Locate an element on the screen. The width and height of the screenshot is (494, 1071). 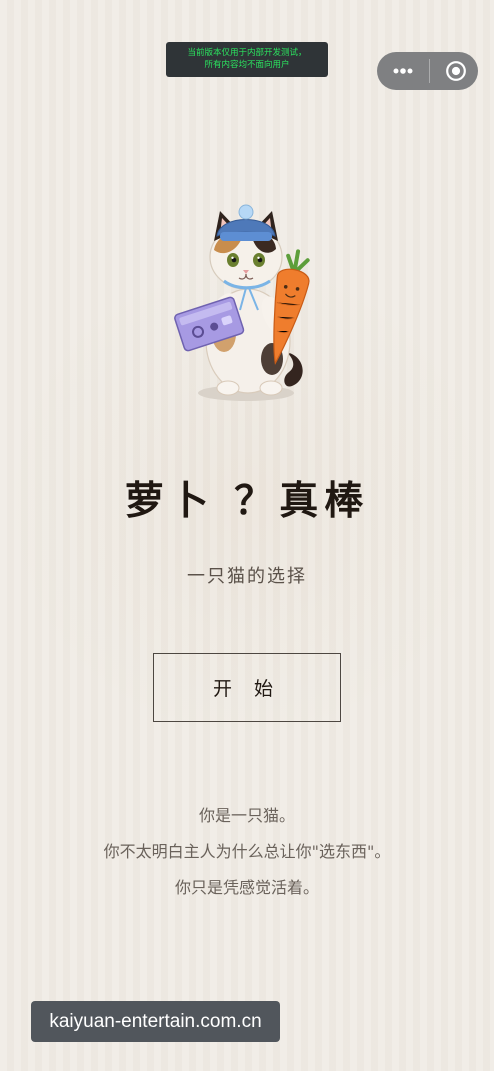
watermark-label: kaiyuan-entertain.com.cn is located at coordinates (155, 1021).